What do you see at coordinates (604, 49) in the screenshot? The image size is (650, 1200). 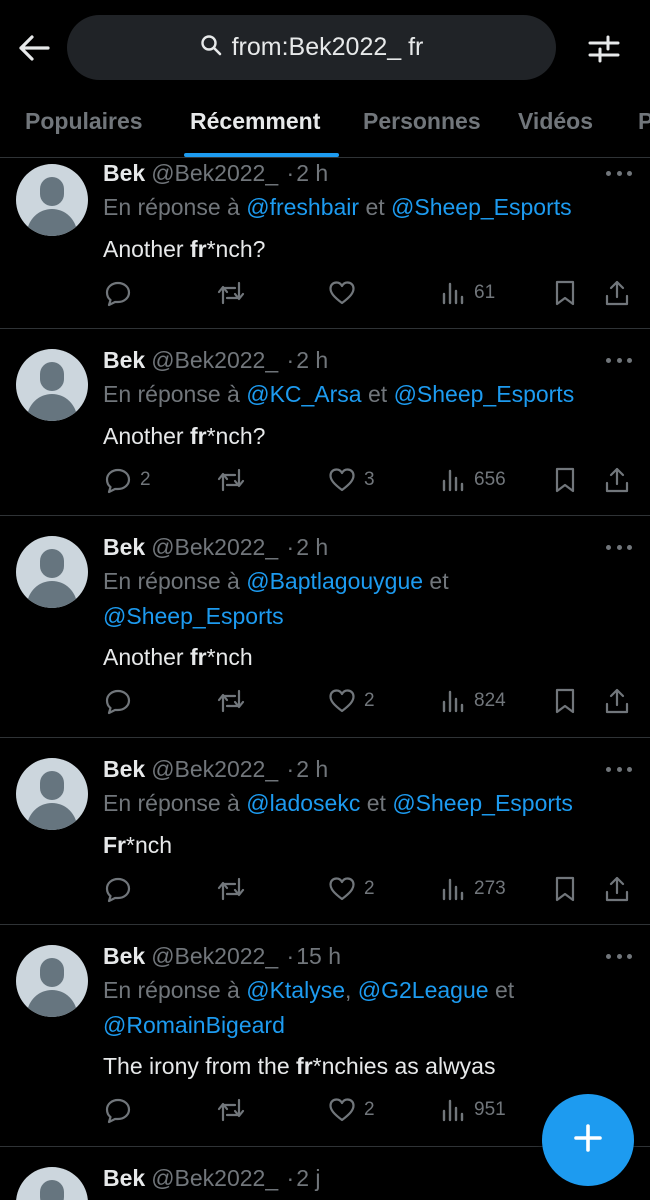 I see `filter-icon` at bounding box center [604, 49].